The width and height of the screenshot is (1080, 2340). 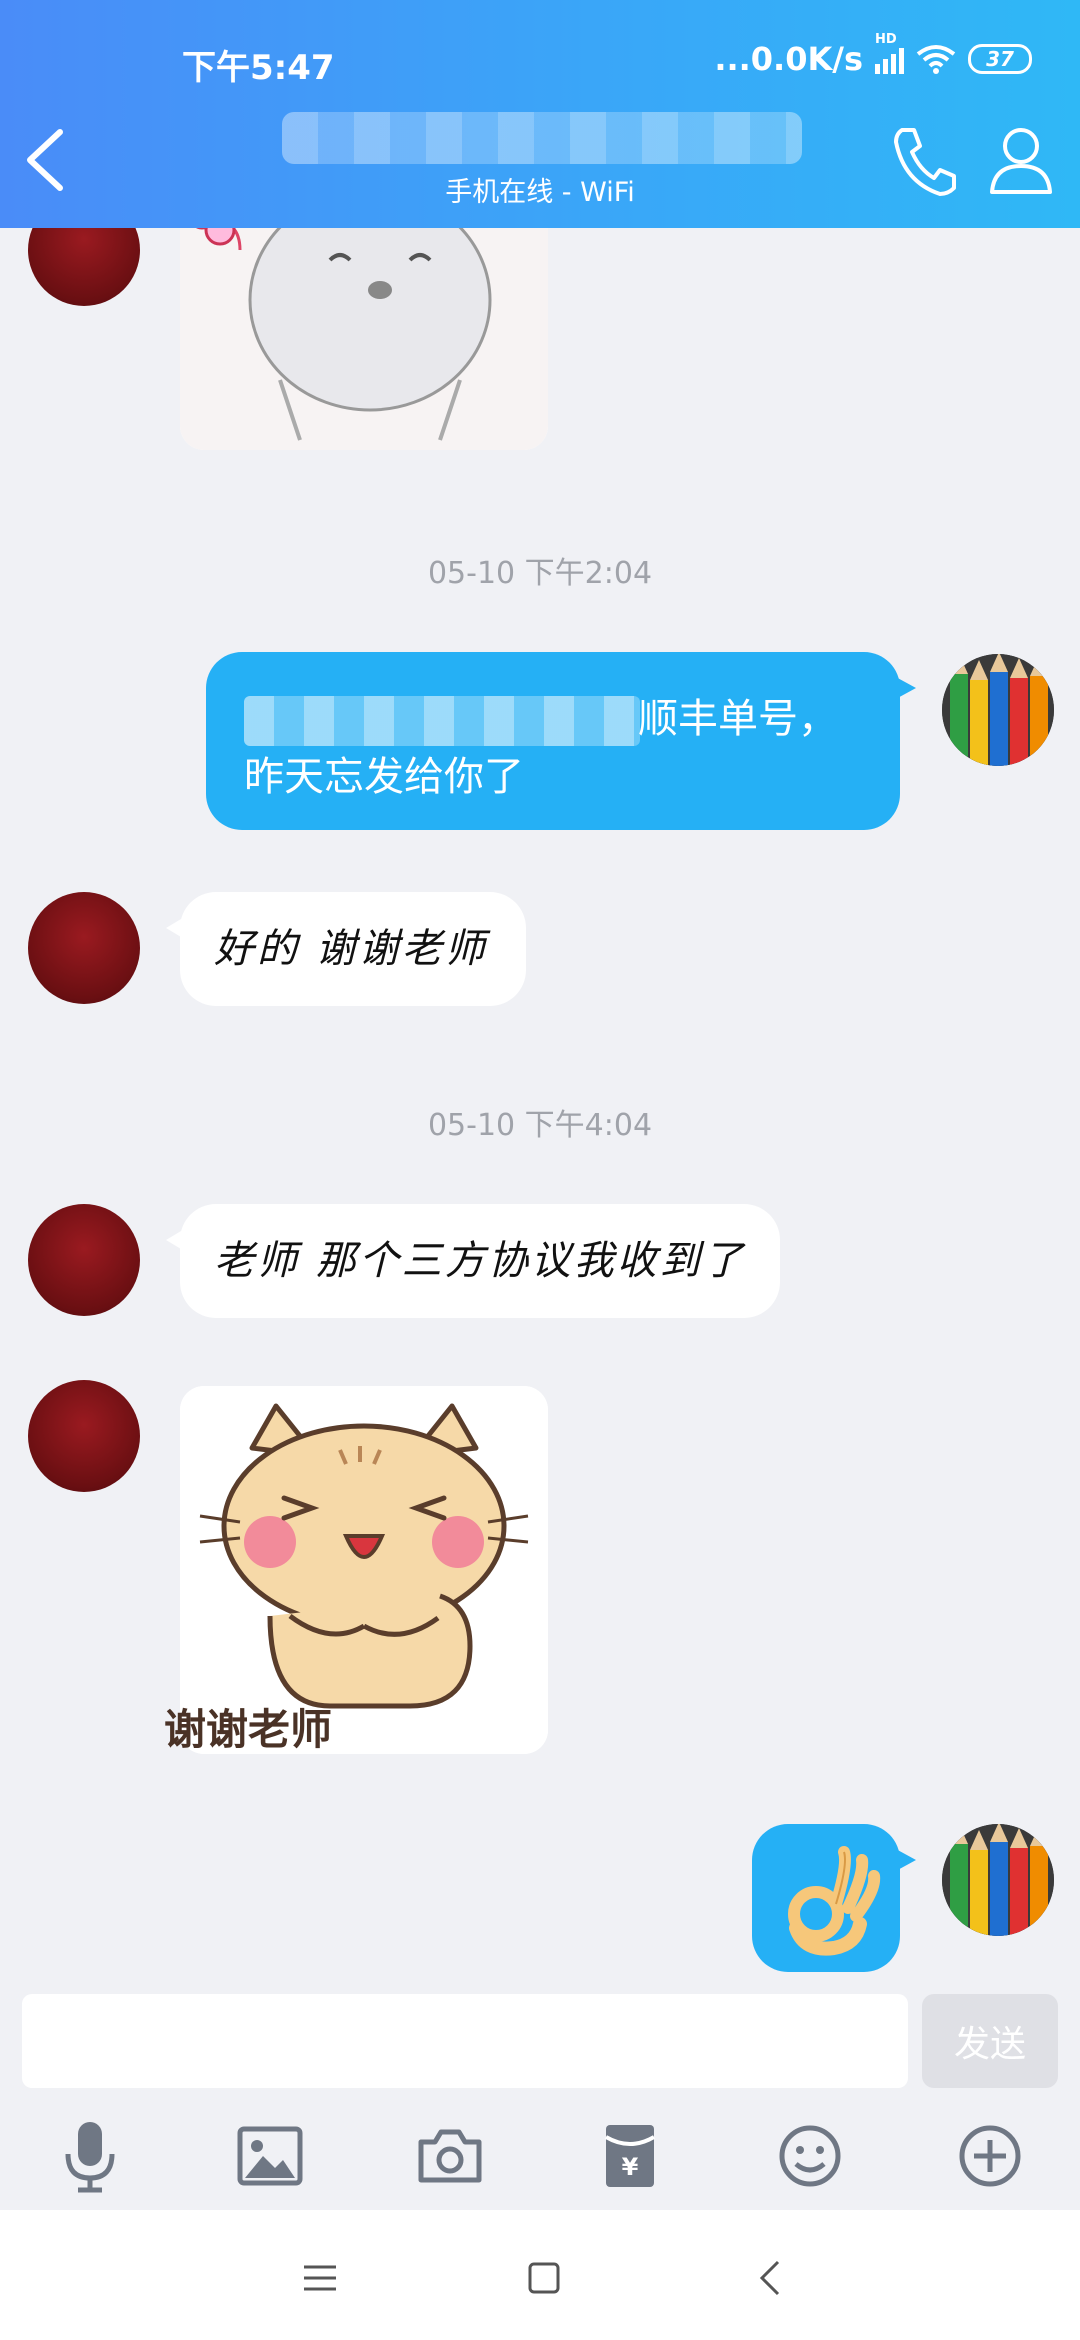 What do you see at coordinates (465, 2041) in the screenshot?
I see `message-input` at bounding box center [465, 2041].